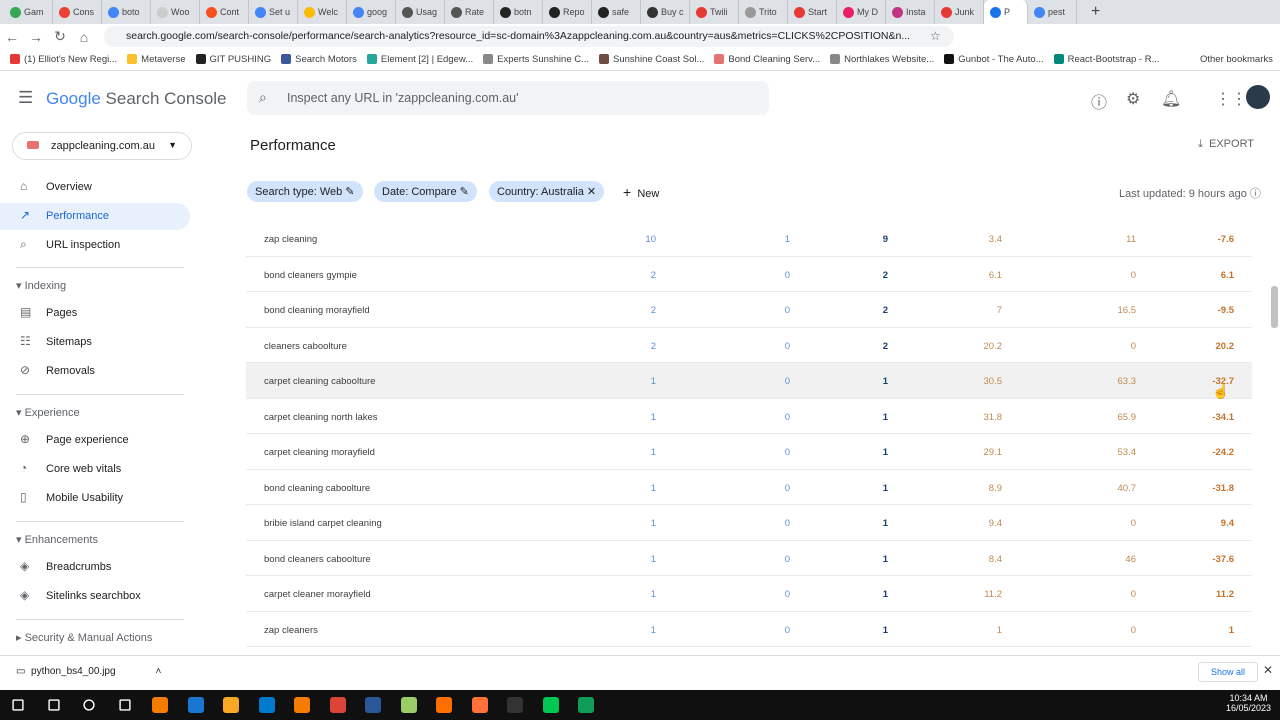 Image resolution: width=1280 pixels, height=720 pixels. I want to click on help-icon: ⓘ, so click(1099, 101).